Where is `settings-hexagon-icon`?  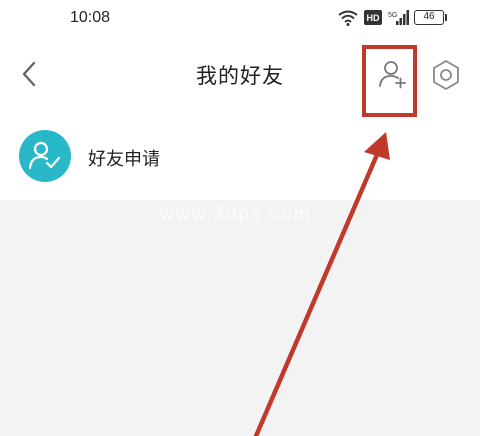 settings-hexagon-icon is located at coordinates (446, 75).